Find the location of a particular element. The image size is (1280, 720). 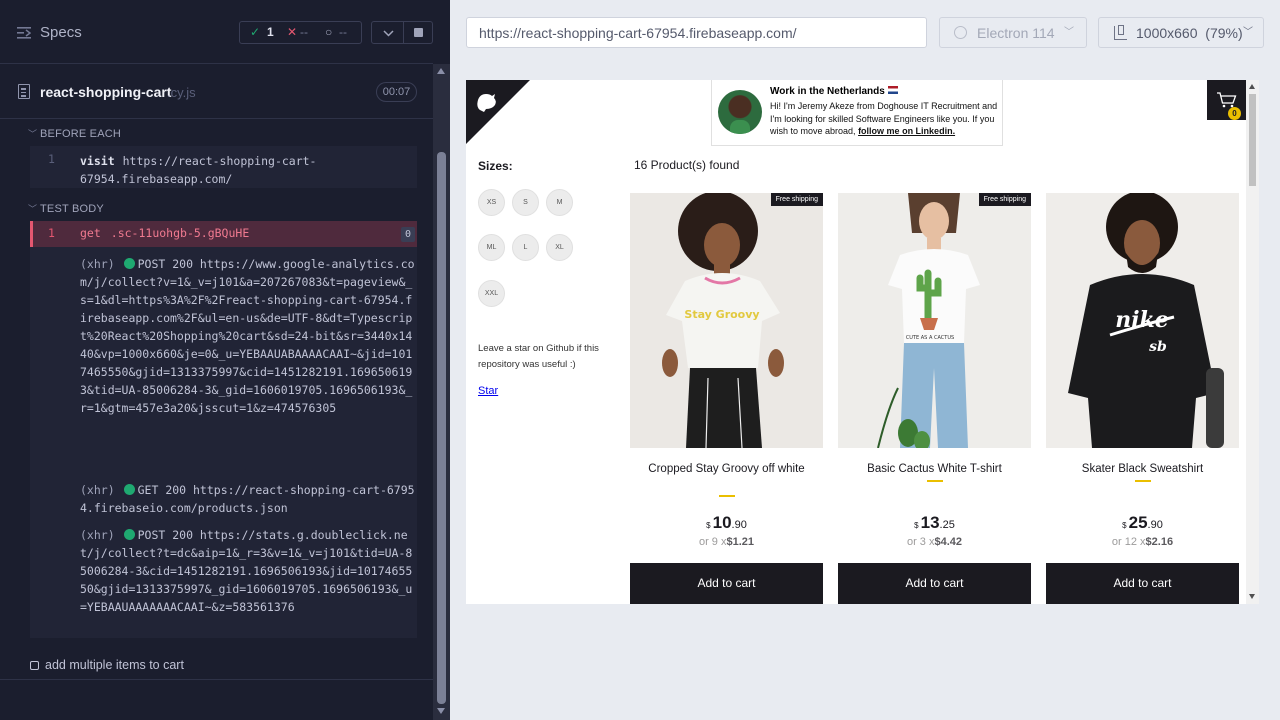

products-found-count: 16 Product(s) found is located at coordinates (687, 165).